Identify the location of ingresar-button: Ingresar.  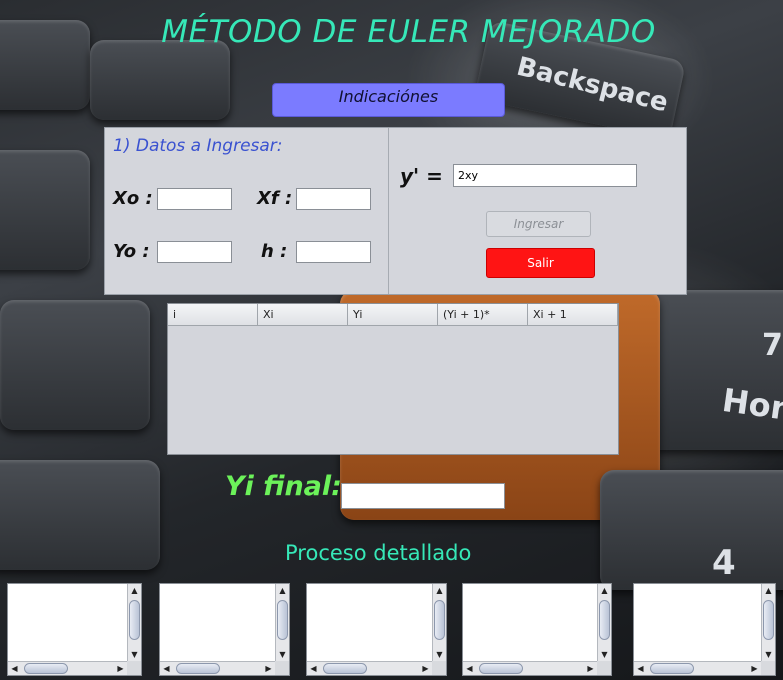
(538, 224).